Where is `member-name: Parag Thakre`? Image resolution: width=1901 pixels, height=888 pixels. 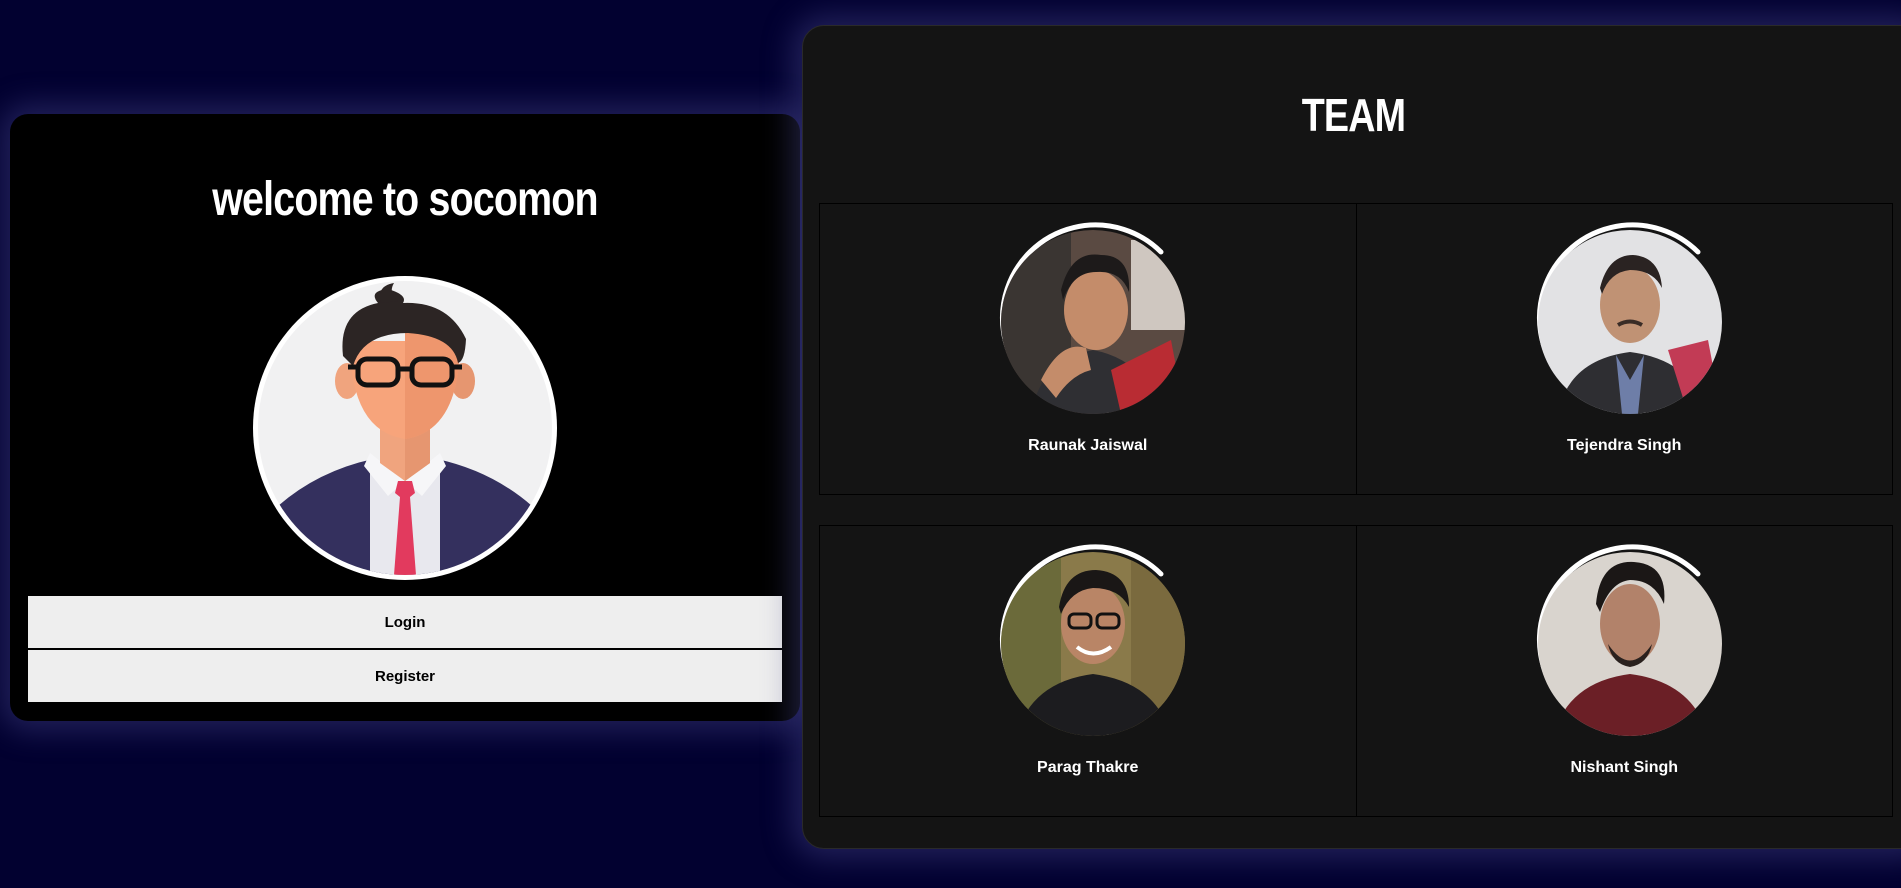
member-name: Parag Thakre is located at coordinates (1088, 767).